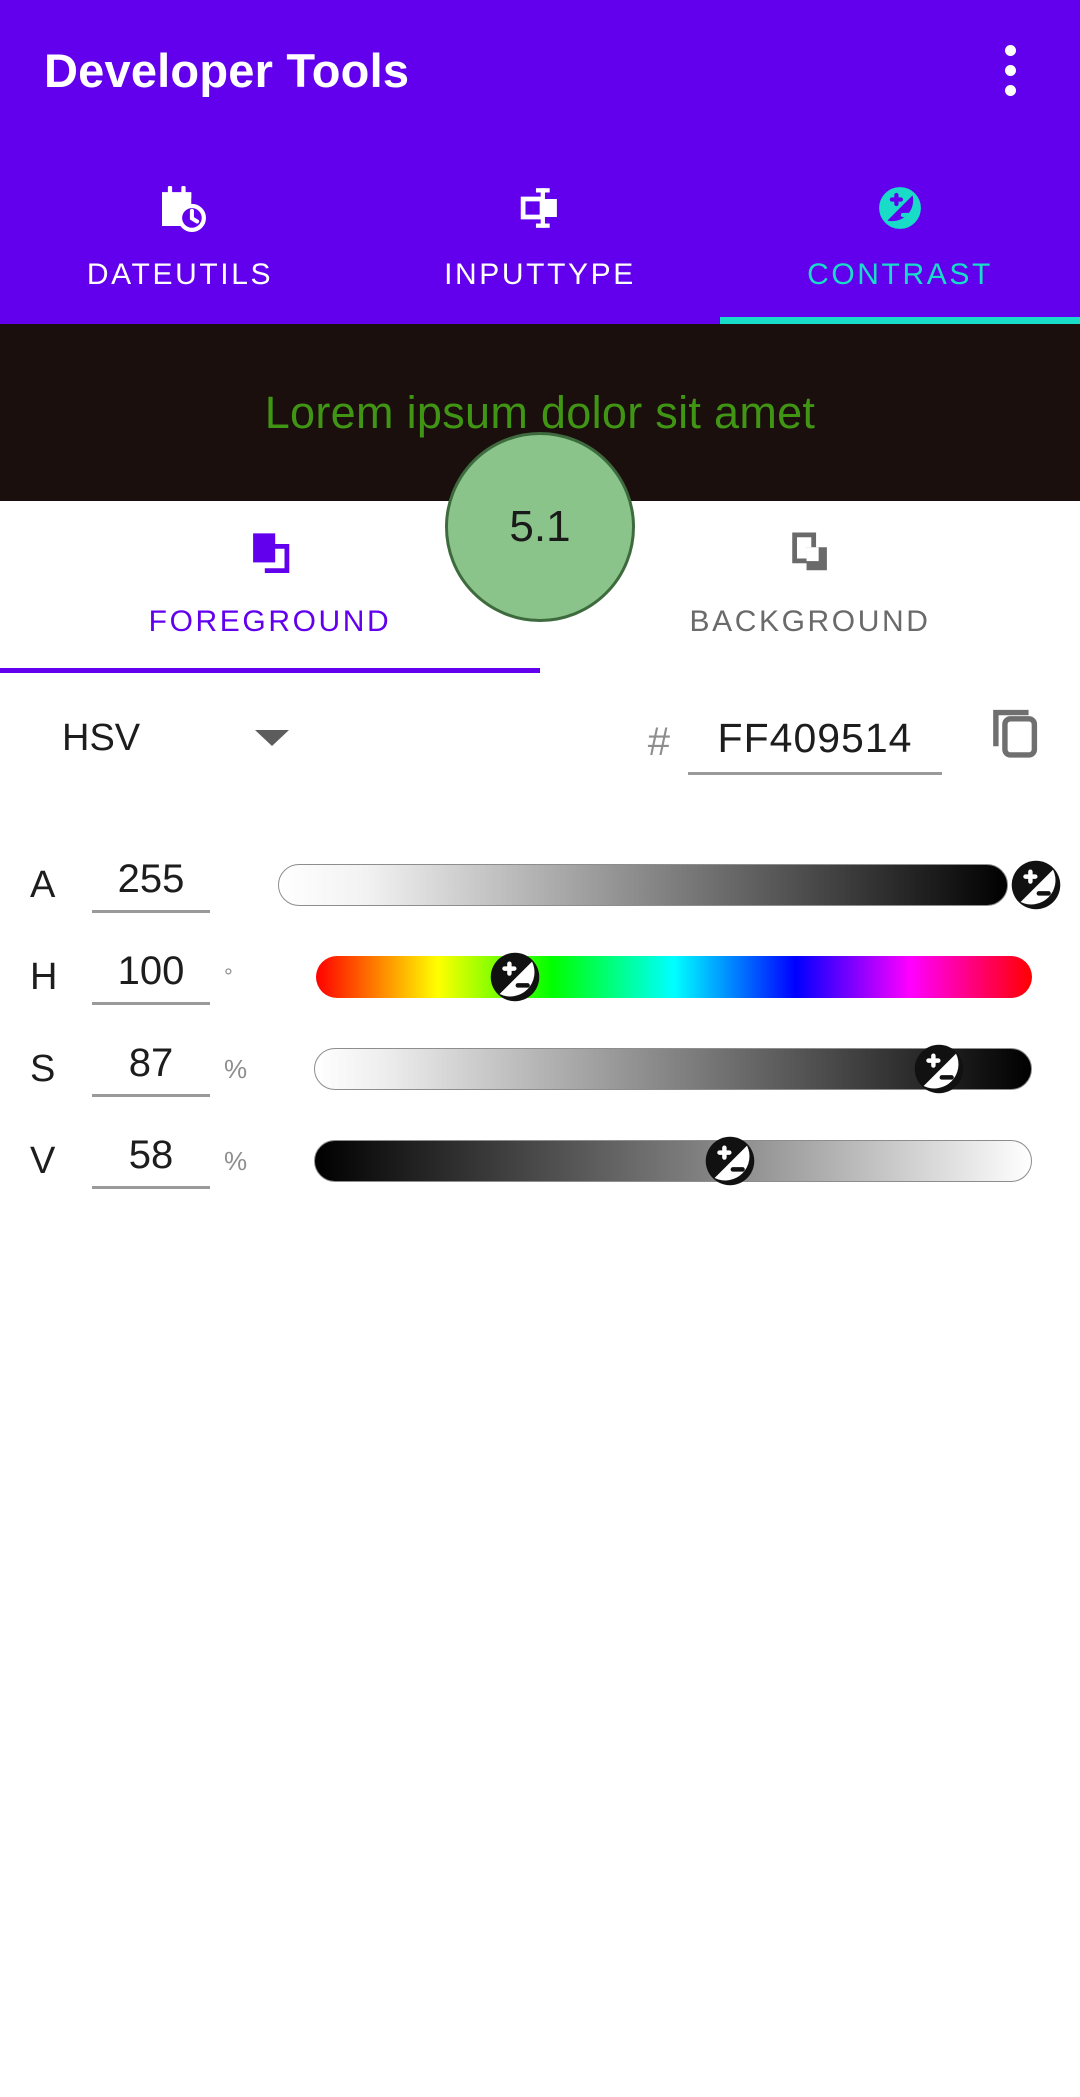 This screenshot has width=1080, height=2097. I want to click on tab-background-label: BACKGROUND, so click(810, 621).